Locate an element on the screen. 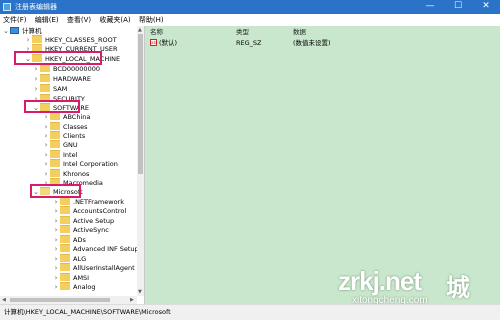 The height and width of the screenshot is (320, 500). column-header-data: 数据 is located at coordinates (299, 32).